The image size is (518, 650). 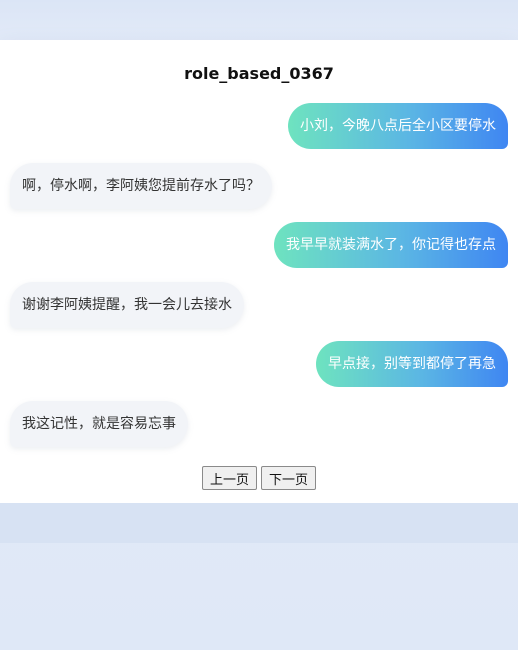 I want to click on message-outgoing: 我早早就装满水了，你记得也存点, so click(x=391, y=245).